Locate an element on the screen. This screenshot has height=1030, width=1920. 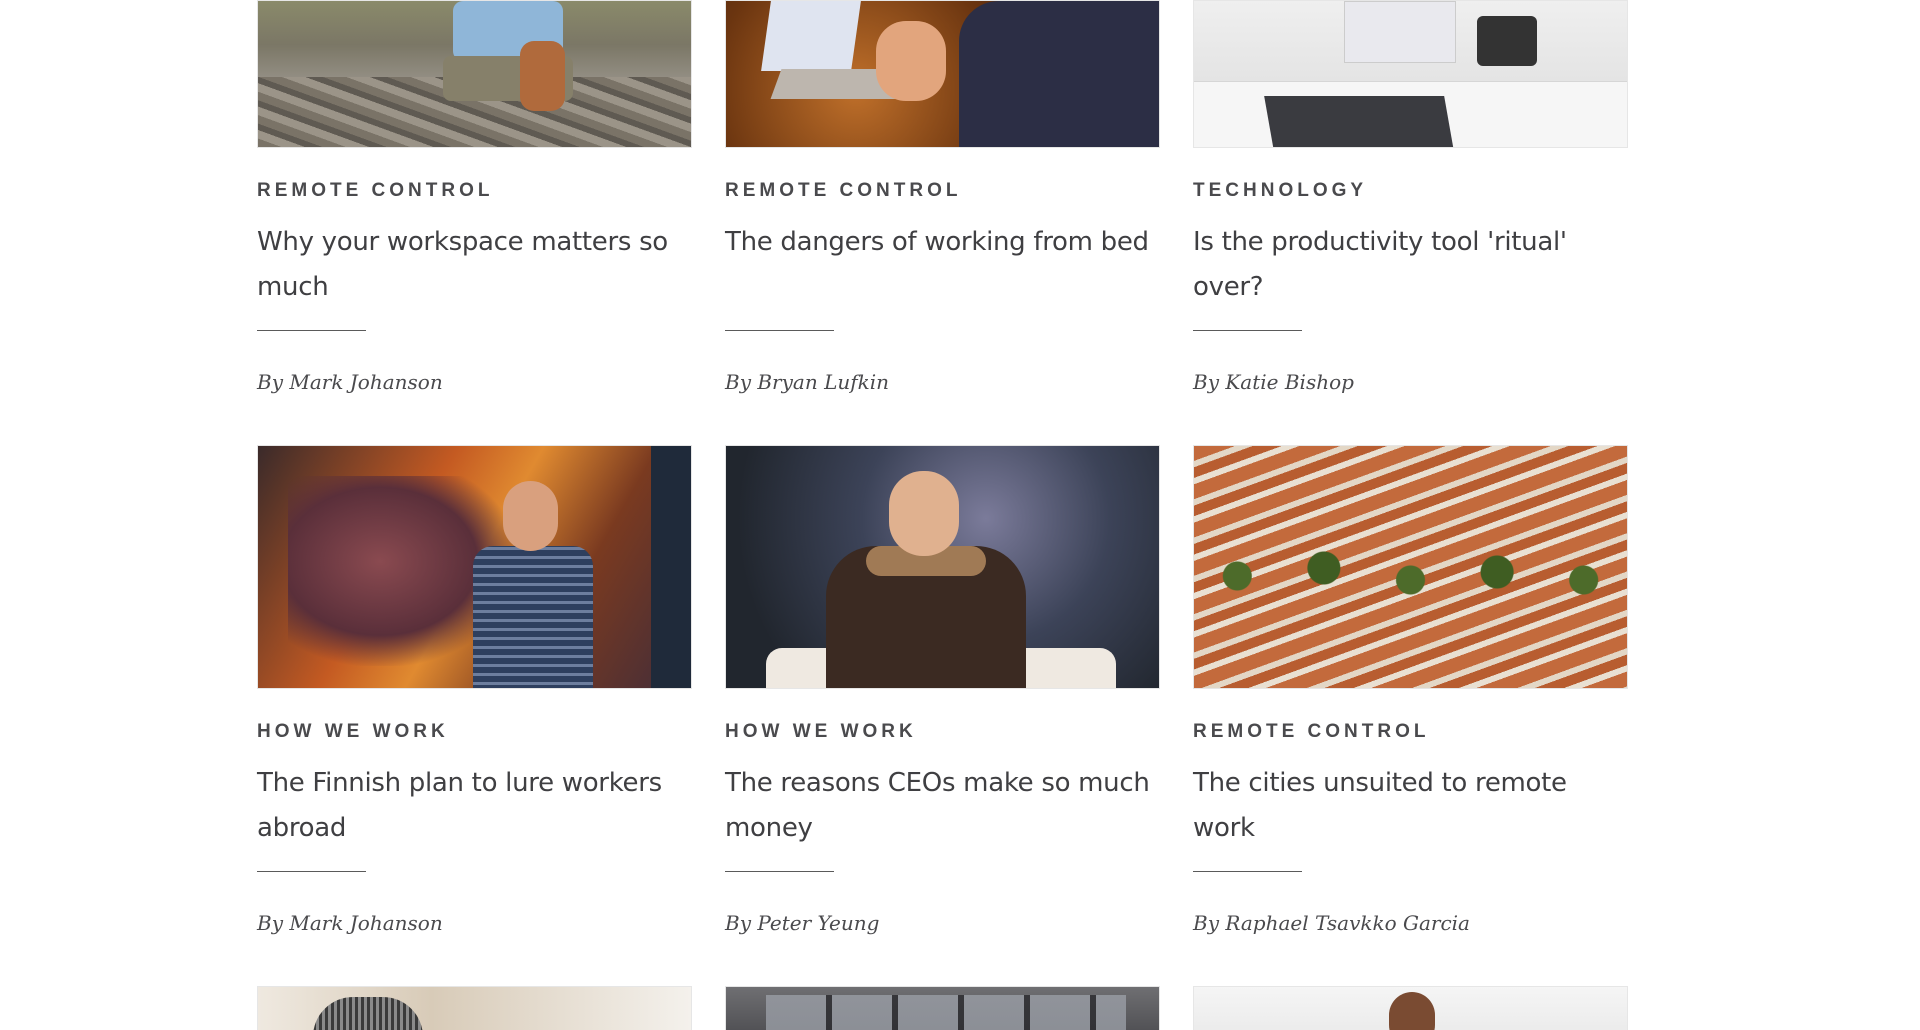
story-headline: Is the productivity tool 'ritual' over? is located at coordinates (1410, 265).